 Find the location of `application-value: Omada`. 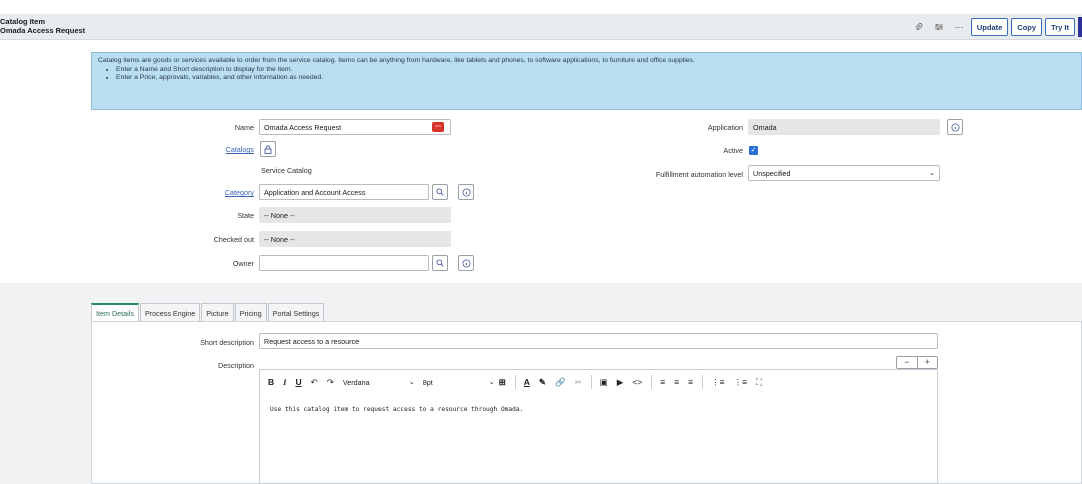

application-value: Omada is located at coordinates (765, 127).